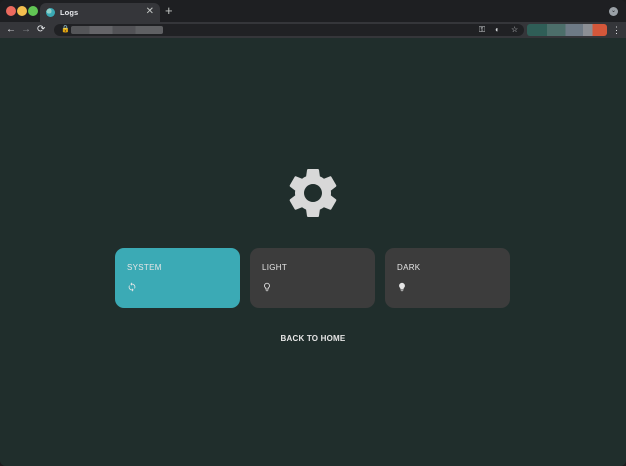  What do you see at coordinates (313, 338) in the screenshot?
I see `back-to-home-link: BACK TO HOME` at bounding box center [313, 338].